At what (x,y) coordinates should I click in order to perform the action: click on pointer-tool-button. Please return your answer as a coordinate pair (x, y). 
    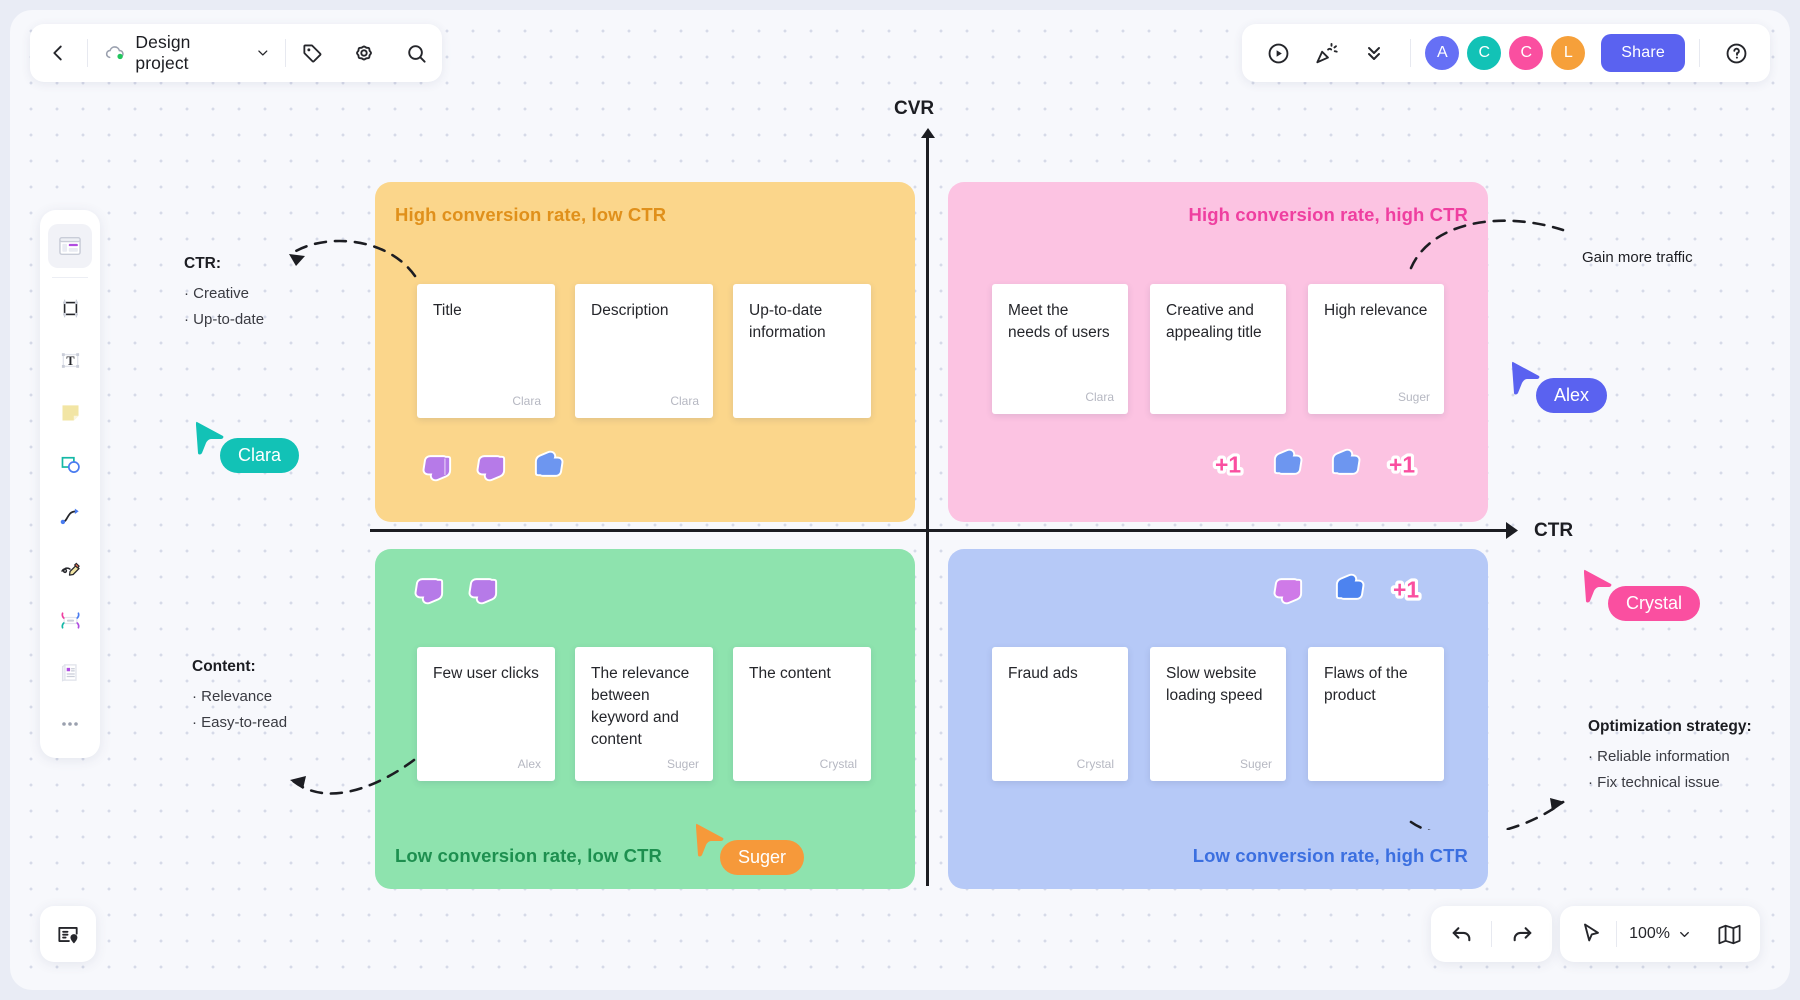
    Looking at the image, I should click on (1591, 934).